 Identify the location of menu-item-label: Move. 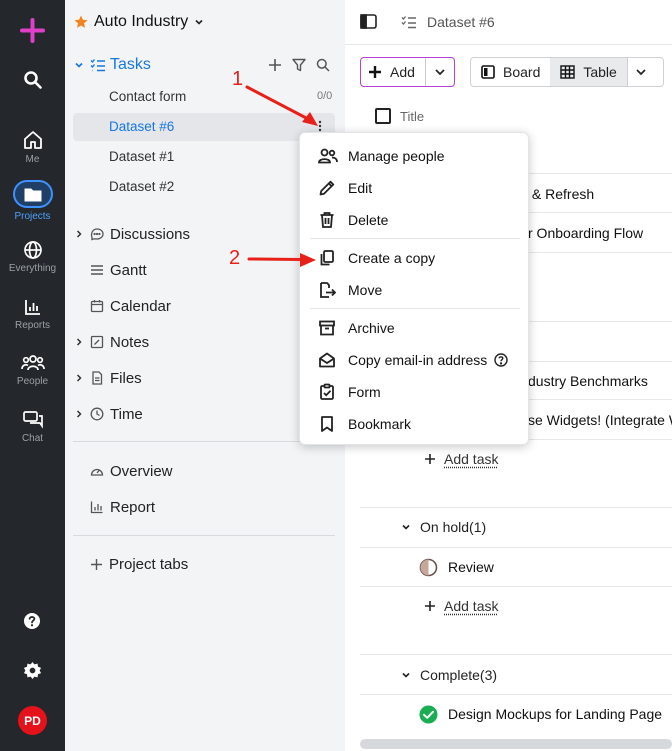
(365, 290).